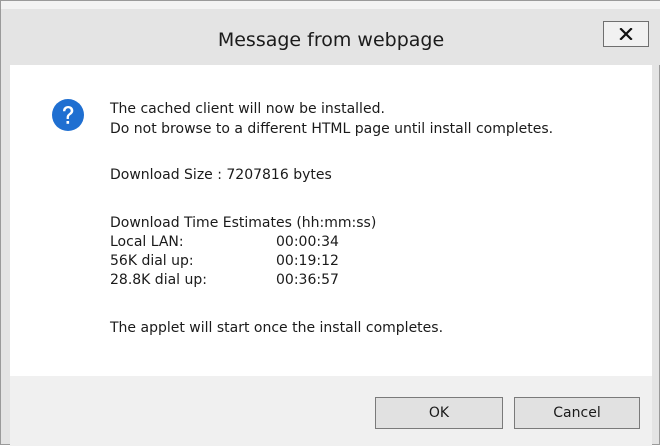 The width and height of the screenshot is (660, 446). I want to click on estimate-time: 00:36:57, so click(307, 280).